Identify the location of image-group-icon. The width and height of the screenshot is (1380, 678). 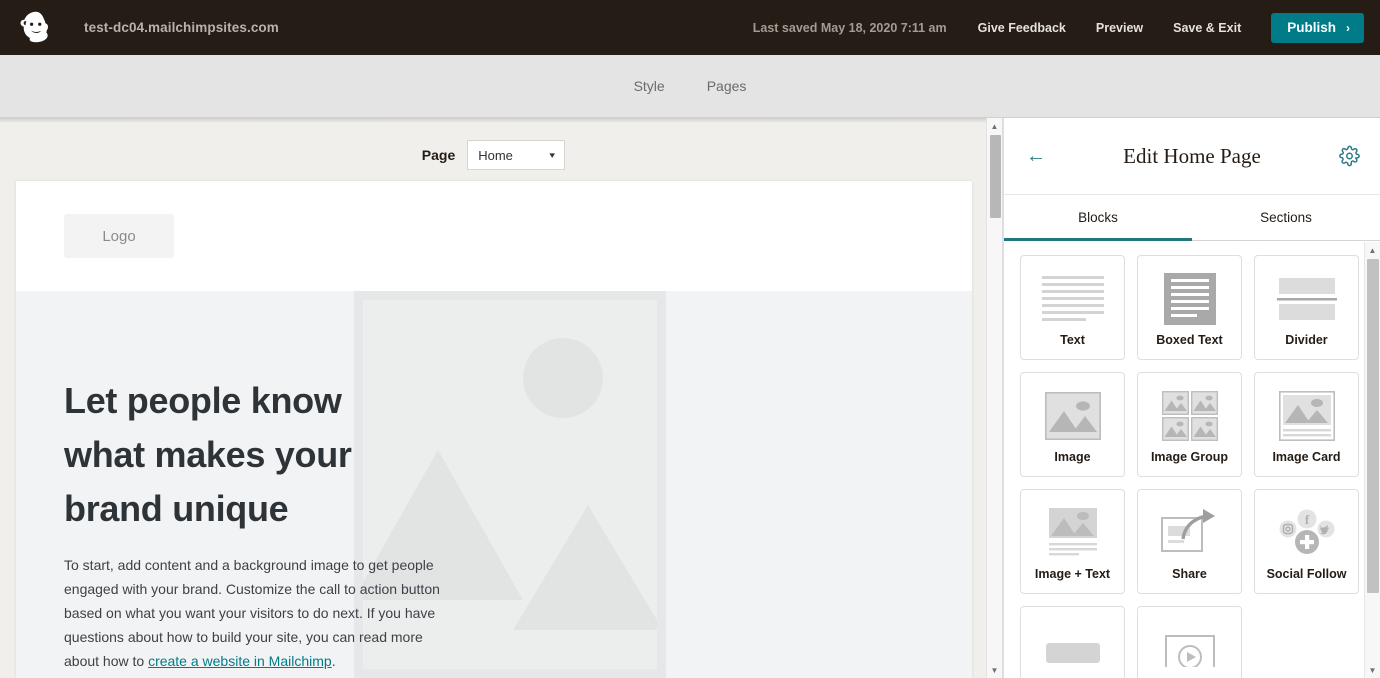
(1190, 415).